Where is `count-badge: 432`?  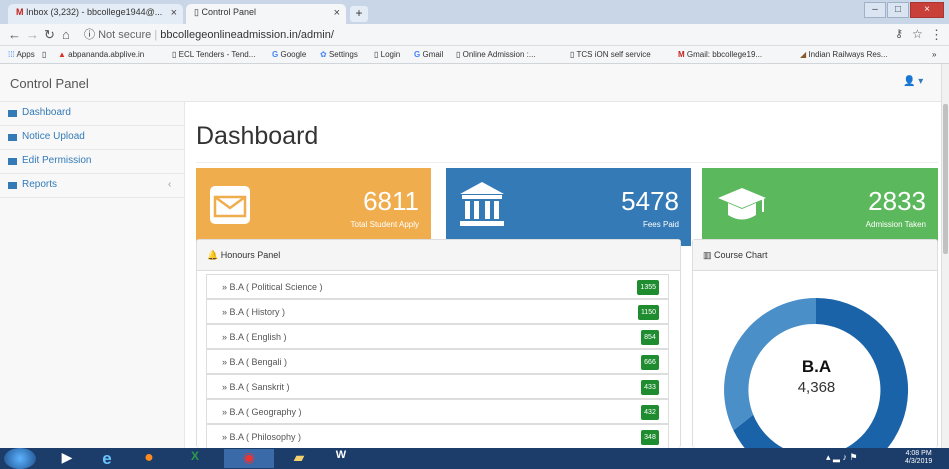
count-badge: 432 is located at coordinates (650, 412).